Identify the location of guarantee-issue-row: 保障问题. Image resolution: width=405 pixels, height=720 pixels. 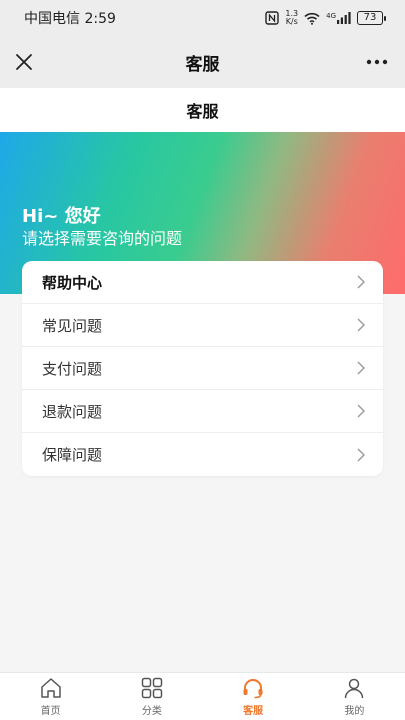
(202, 454).